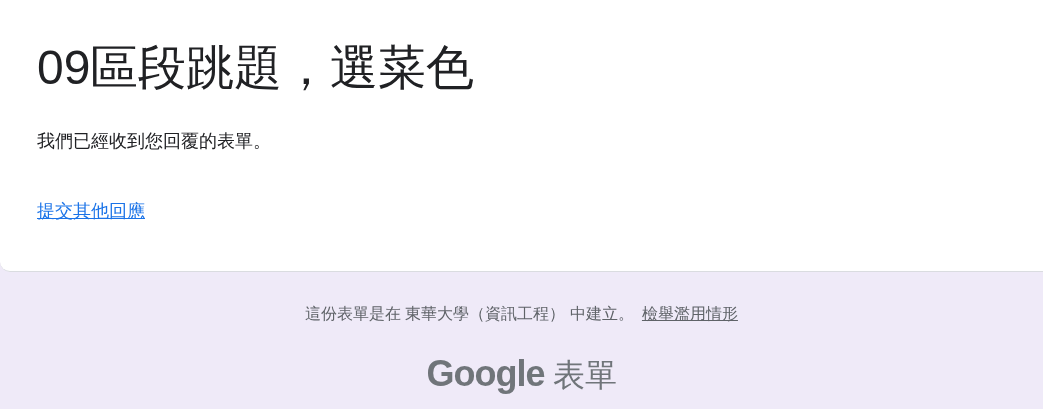 This screenshot has width=1043, height=409. What do you see at coordinates (689, 314) in the screenshot?
I see `report-abuse-link: 檢舉濫用情形` at bounding box center [689, 314].